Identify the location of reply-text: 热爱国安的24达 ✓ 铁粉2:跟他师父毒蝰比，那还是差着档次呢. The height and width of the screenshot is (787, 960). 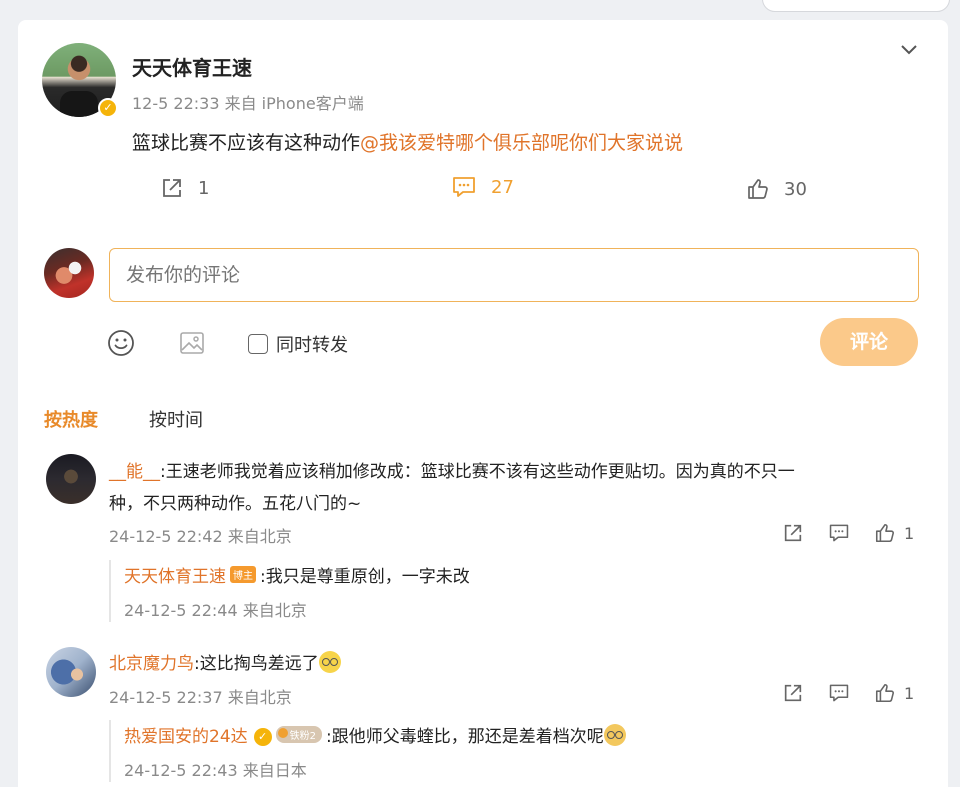
(375, 734).